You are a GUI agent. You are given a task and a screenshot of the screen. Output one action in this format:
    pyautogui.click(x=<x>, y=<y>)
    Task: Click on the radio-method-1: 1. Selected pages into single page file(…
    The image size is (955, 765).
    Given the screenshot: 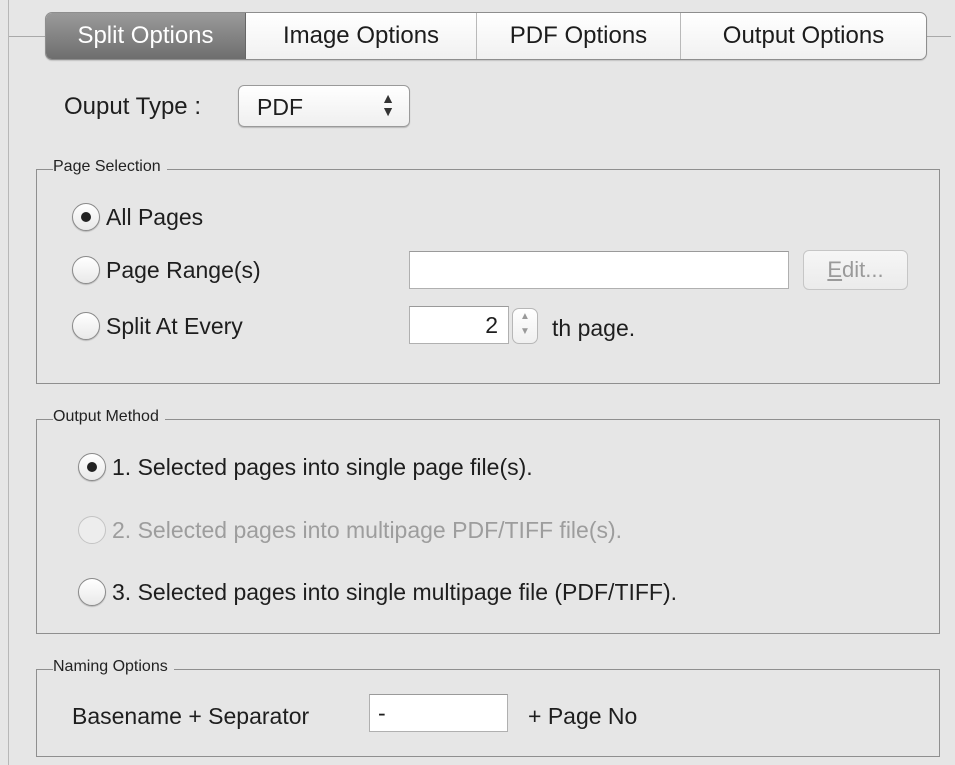 What is the action you would take?
    pyautogui.click(x=305, y=467)
    